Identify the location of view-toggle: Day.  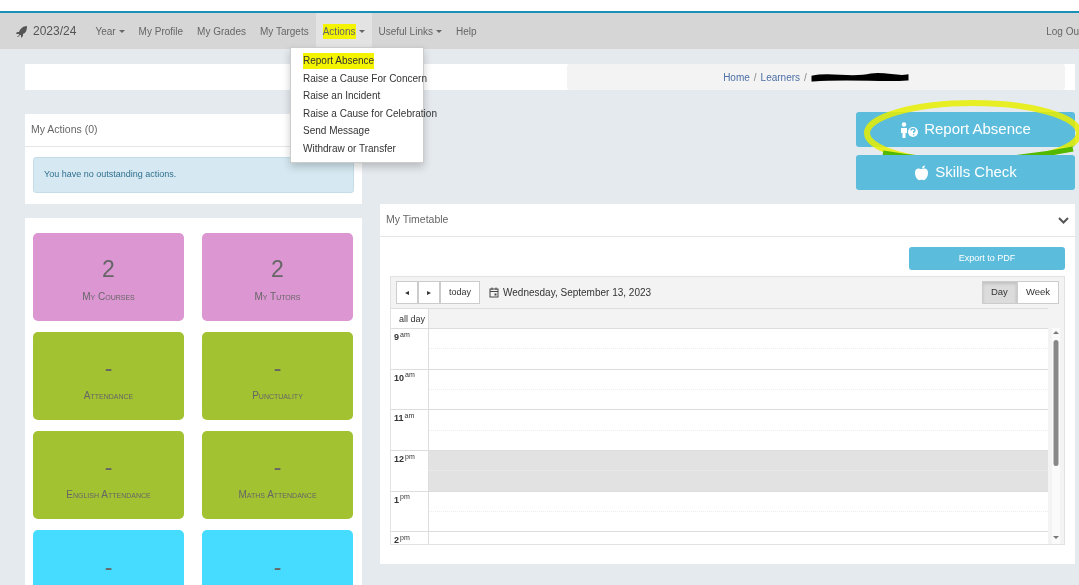
(999, 292).